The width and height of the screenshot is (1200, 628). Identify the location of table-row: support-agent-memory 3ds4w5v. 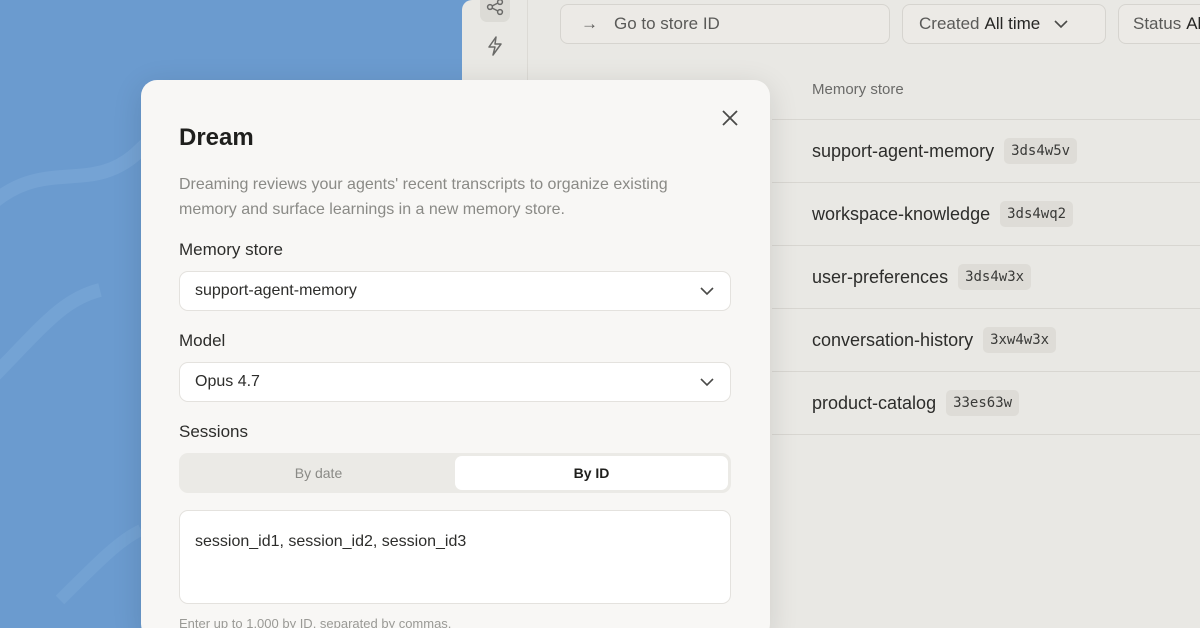
(986, 151).